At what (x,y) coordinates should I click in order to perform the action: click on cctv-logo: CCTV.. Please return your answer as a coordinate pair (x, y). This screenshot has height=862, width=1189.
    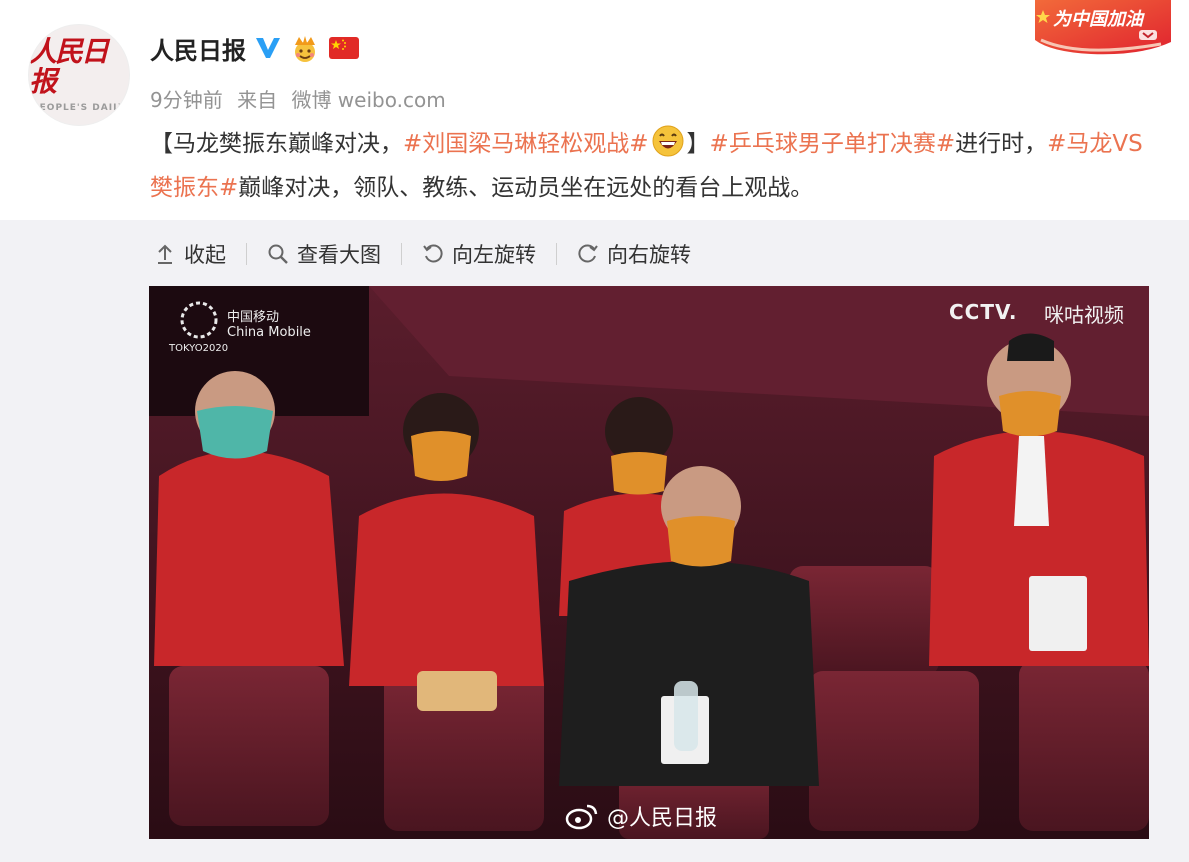
    Looking at the image, I should click on (983, 312).